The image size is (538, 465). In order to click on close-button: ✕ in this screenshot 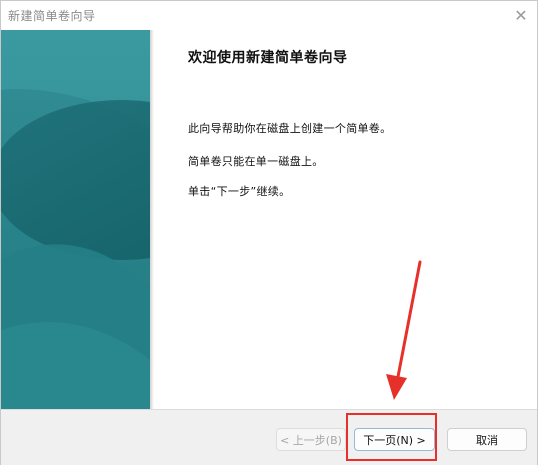, I will do `click(521, 15)`.